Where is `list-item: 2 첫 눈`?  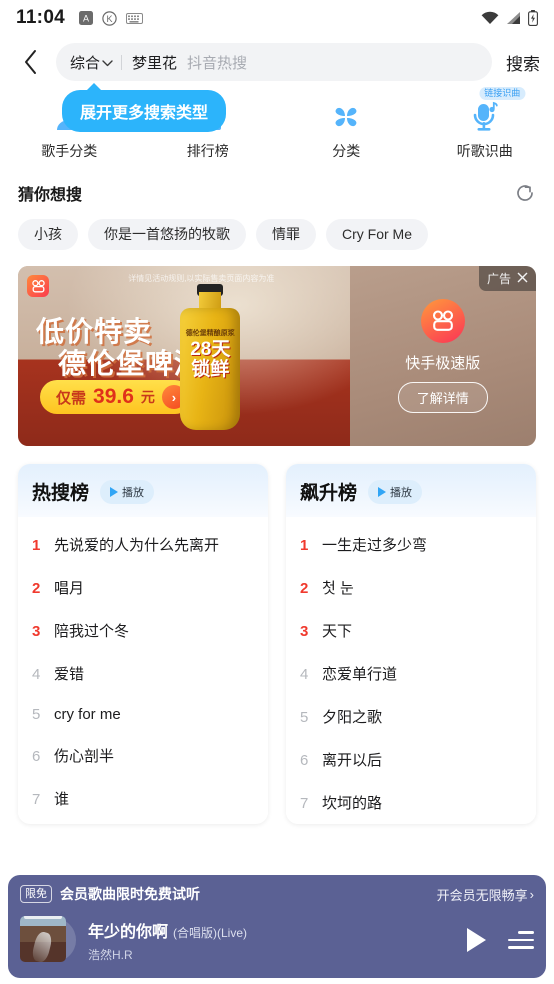
list-item: 2 첫 눈 is located at coordinates (411, 587).